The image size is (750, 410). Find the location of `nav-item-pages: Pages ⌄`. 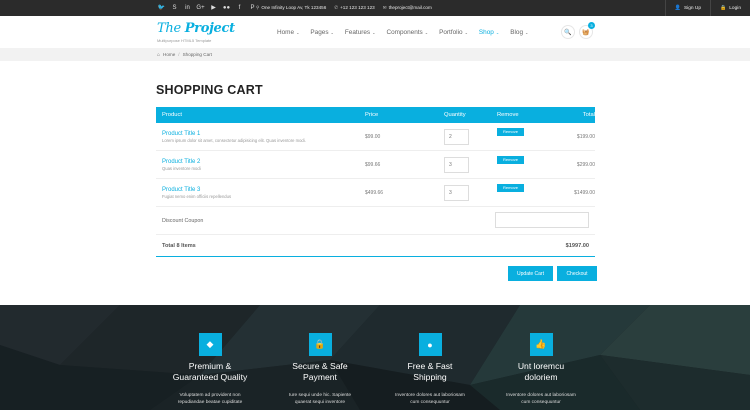

nav-item-pages: Pages ⌄ is located at coordinates (321, 32).